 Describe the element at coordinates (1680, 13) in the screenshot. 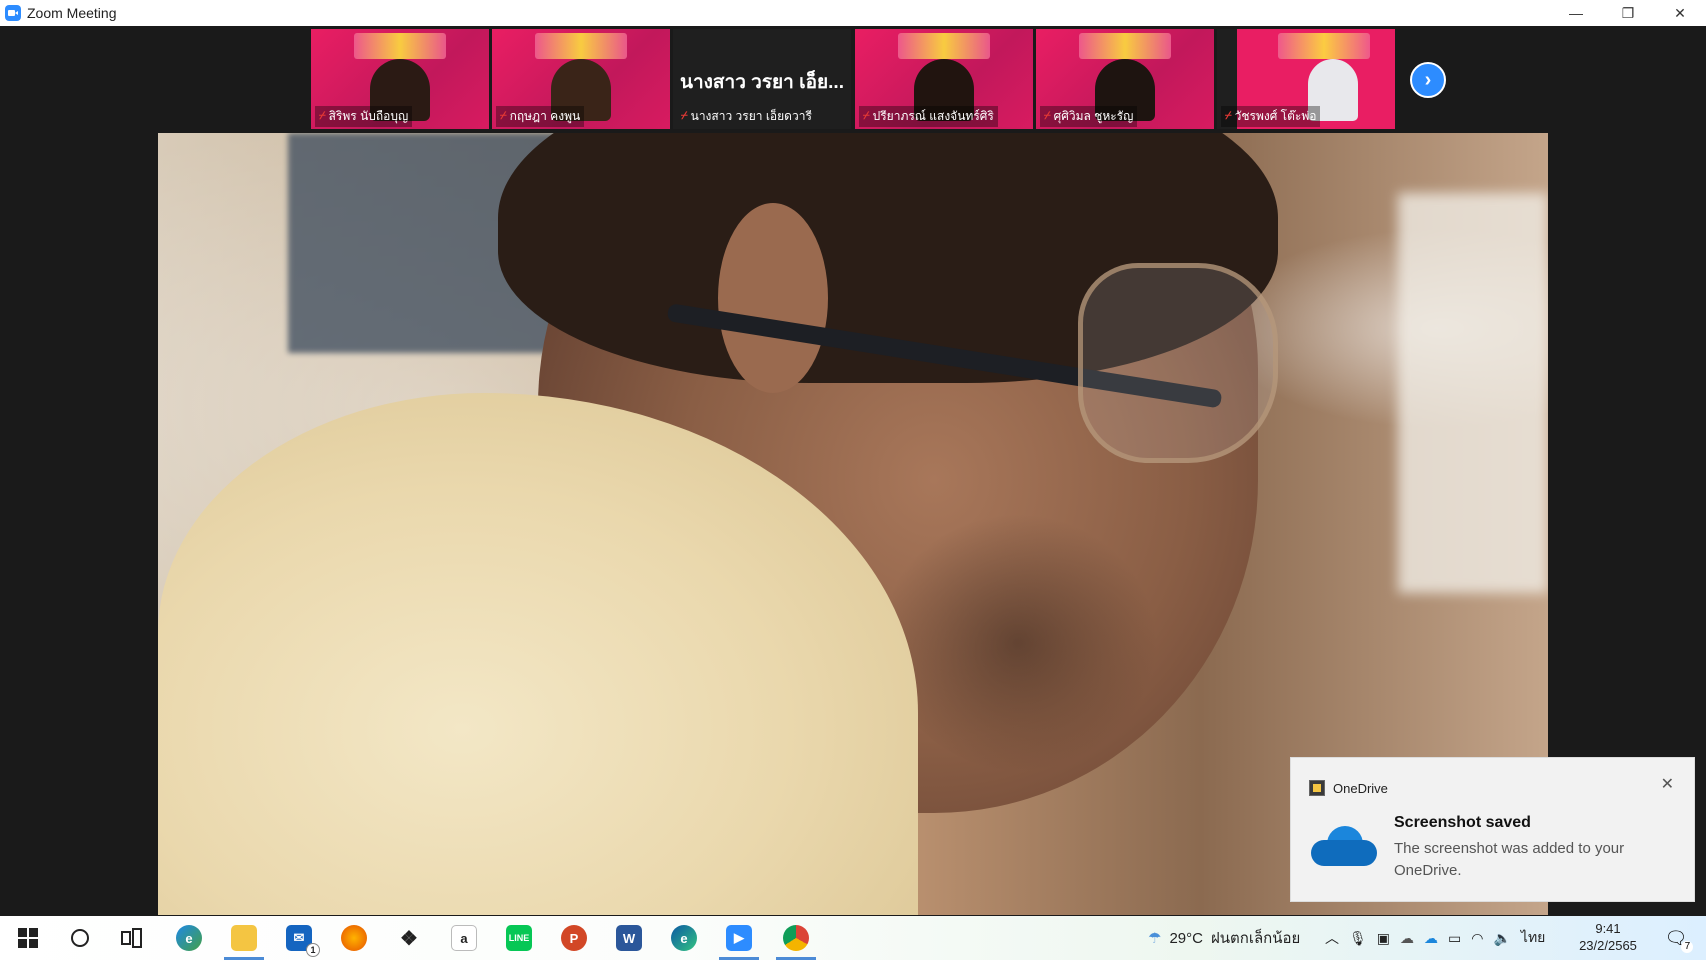

I see `close-button: ✕` at that location.